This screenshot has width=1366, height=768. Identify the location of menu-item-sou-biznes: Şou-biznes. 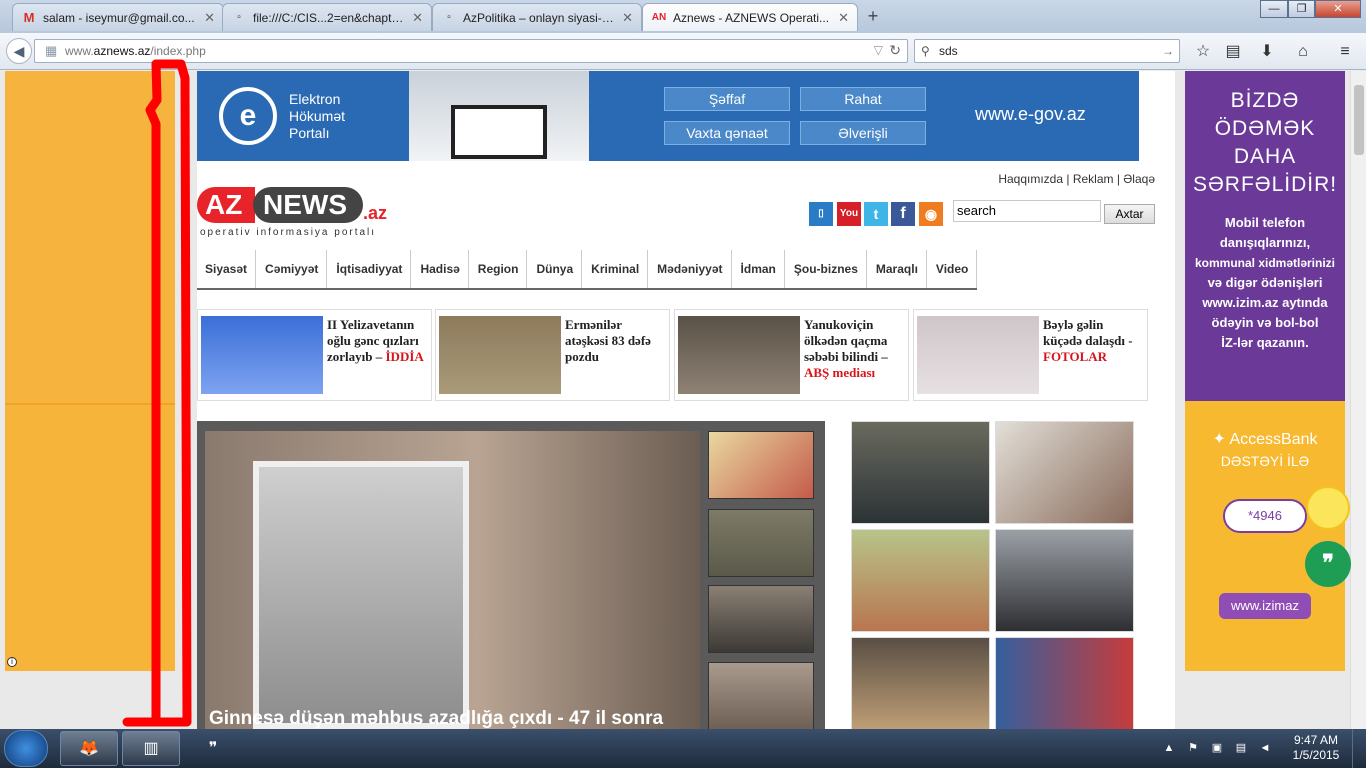
(825, 269).